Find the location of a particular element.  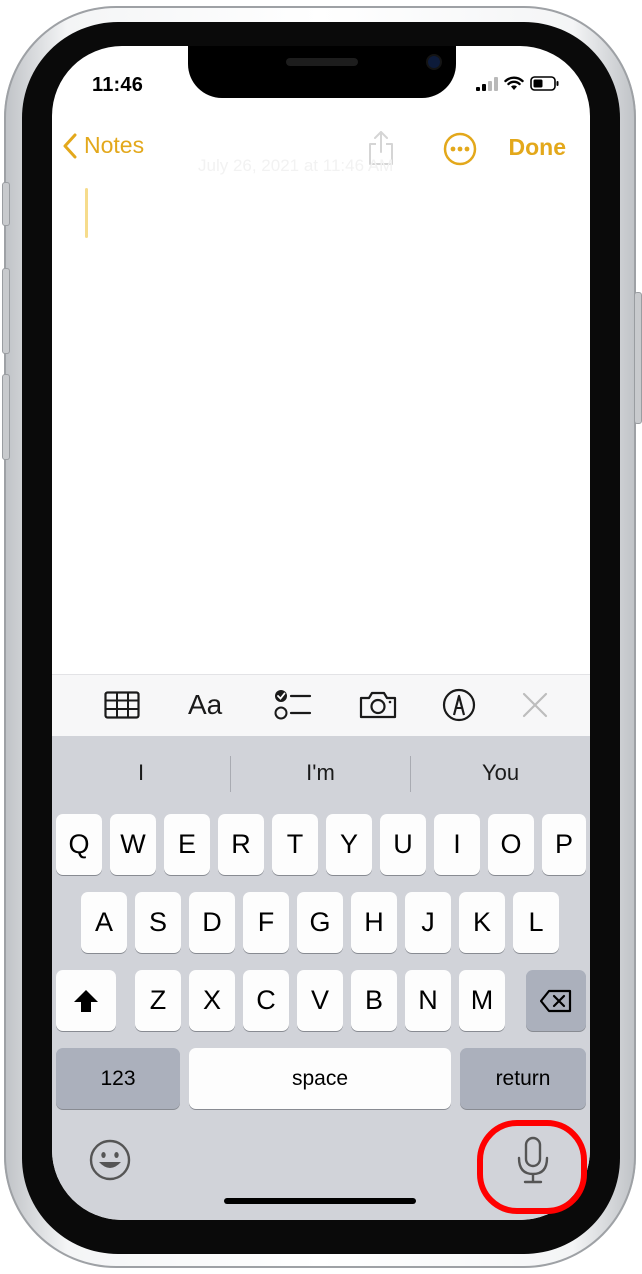

table-button is located at coordinates (122, 705).